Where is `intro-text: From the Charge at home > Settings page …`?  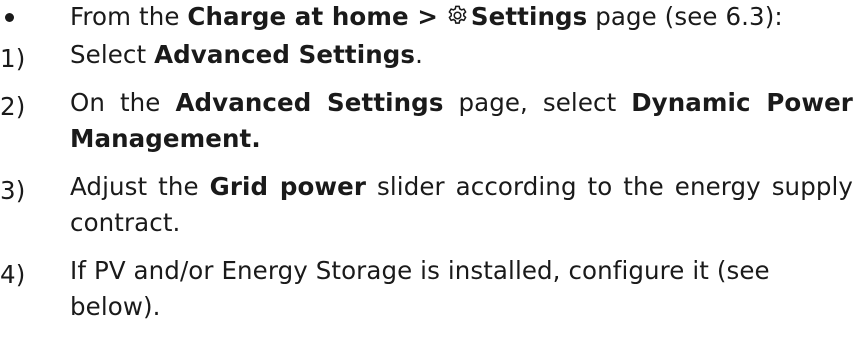
intro-text: From the Charge at home > Settings page … is located at coordinates (461, 17).